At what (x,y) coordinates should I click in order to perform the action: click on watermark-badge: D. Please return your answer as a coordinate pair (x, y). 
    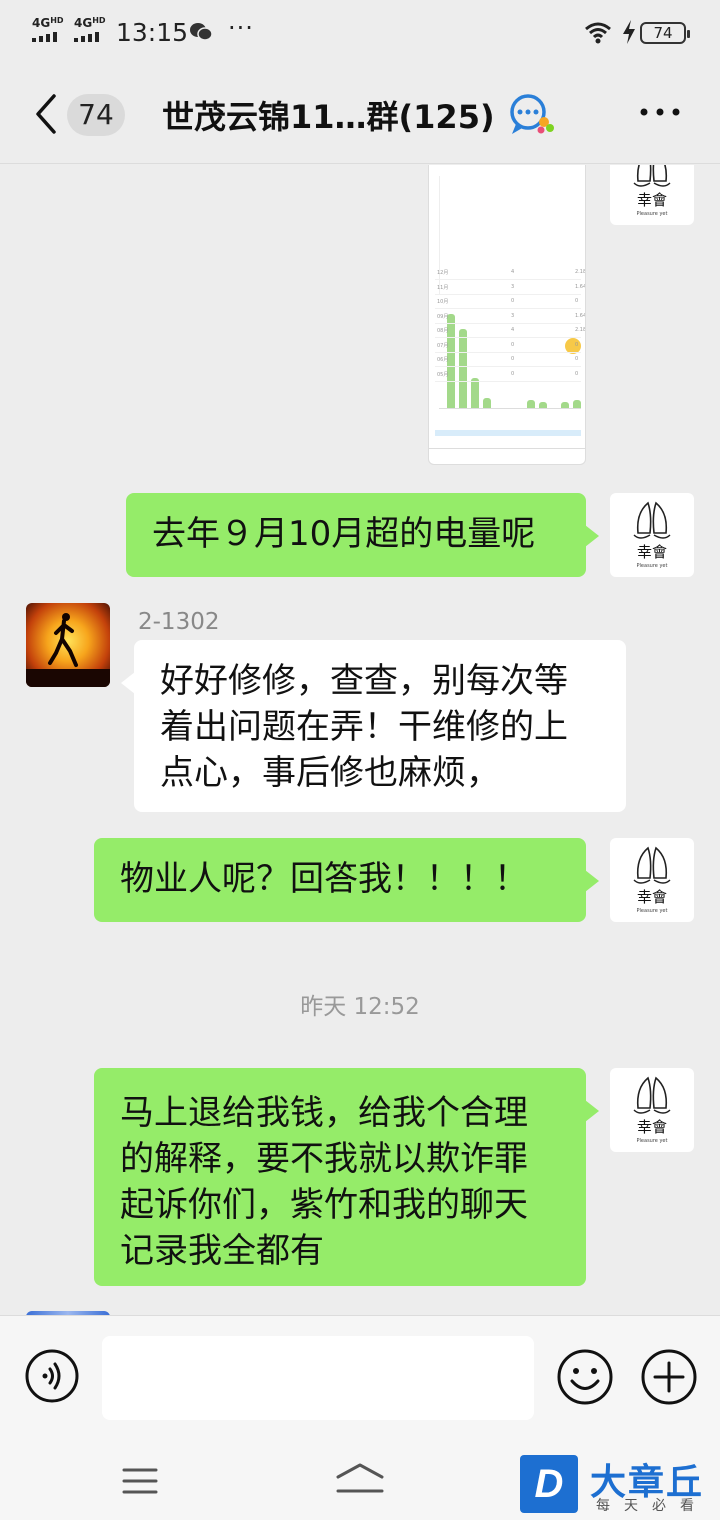
    Looking at the image, I should click on (549, 1484).